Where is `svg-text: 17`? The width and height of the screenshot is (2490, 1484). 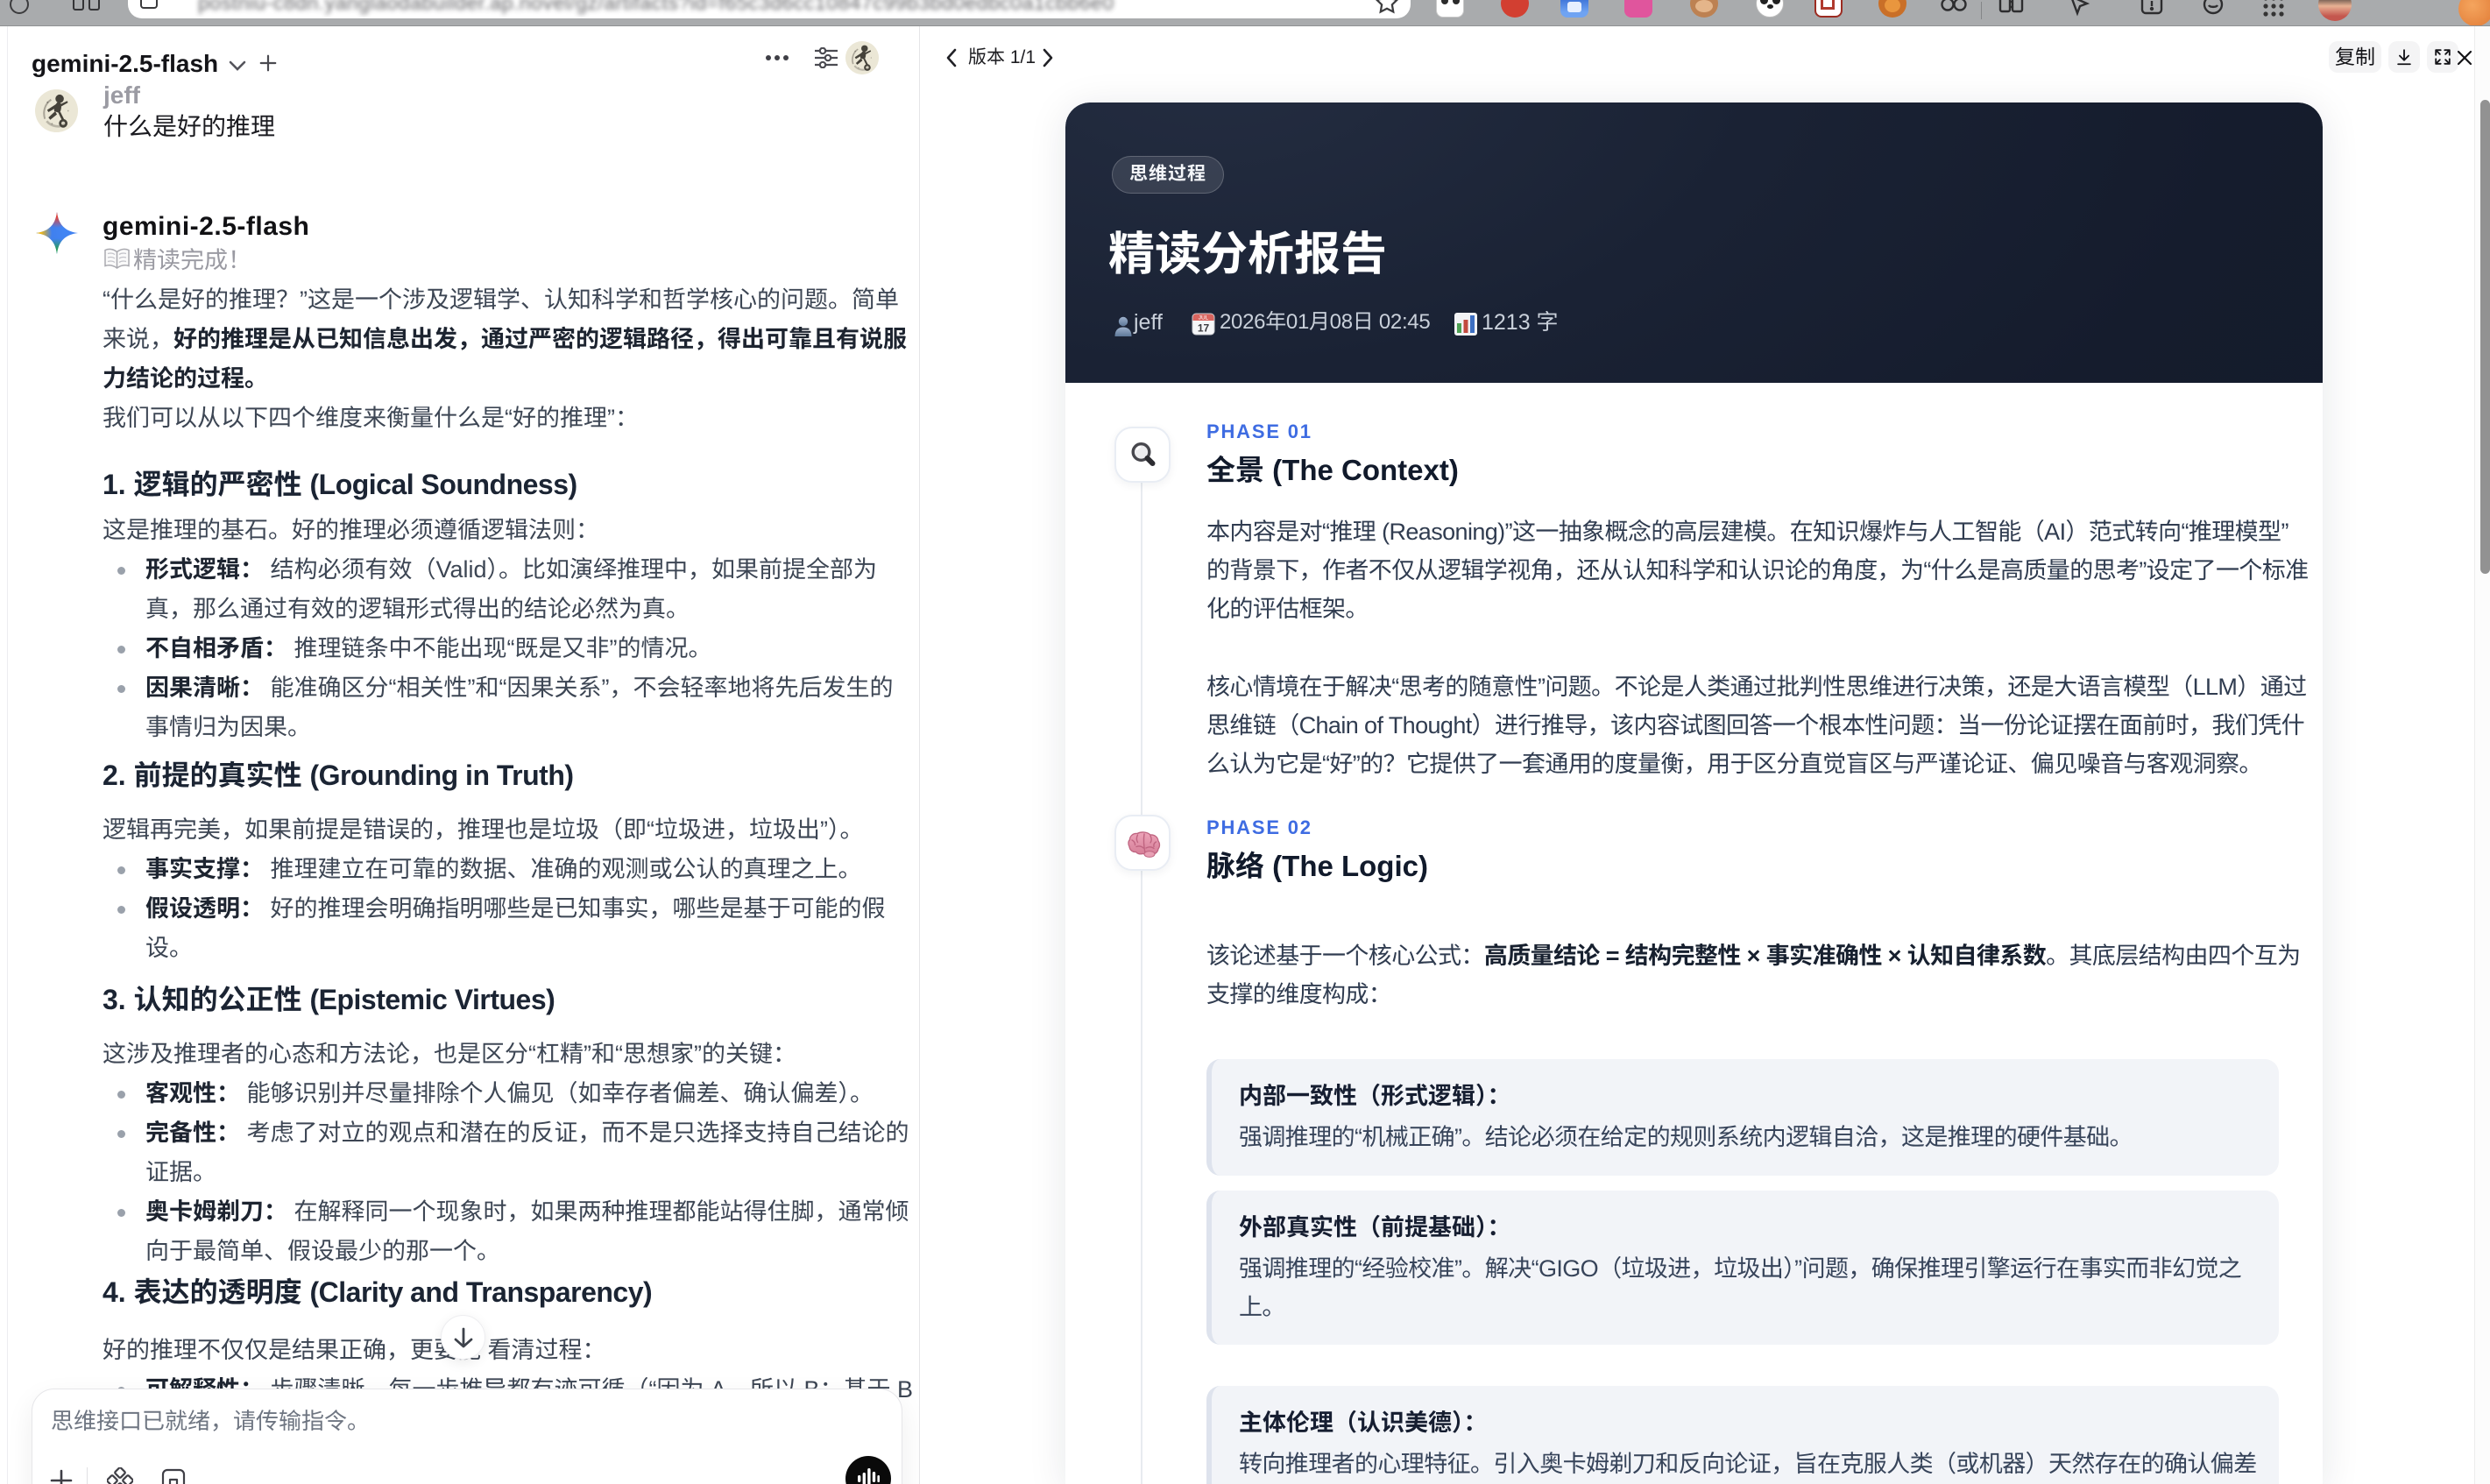 svg-text: 17 is located at coordinates (1204, 328).